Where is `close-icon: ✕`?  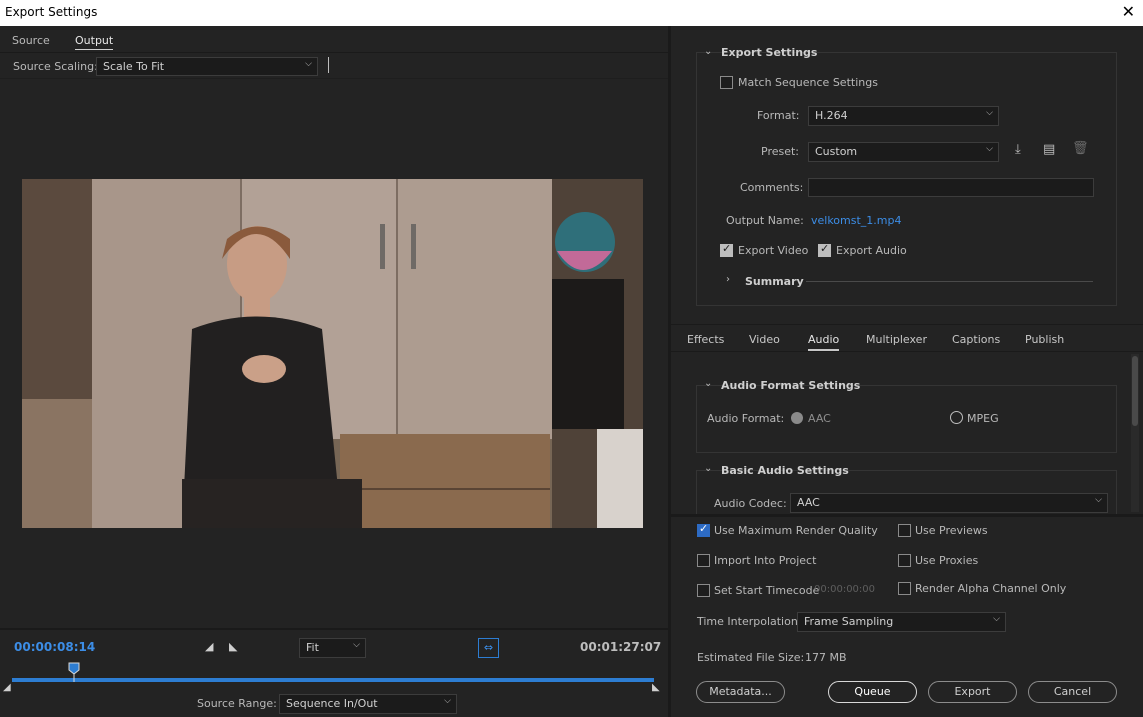 close-icon: ✕ is located at coordinates (1128, 11).